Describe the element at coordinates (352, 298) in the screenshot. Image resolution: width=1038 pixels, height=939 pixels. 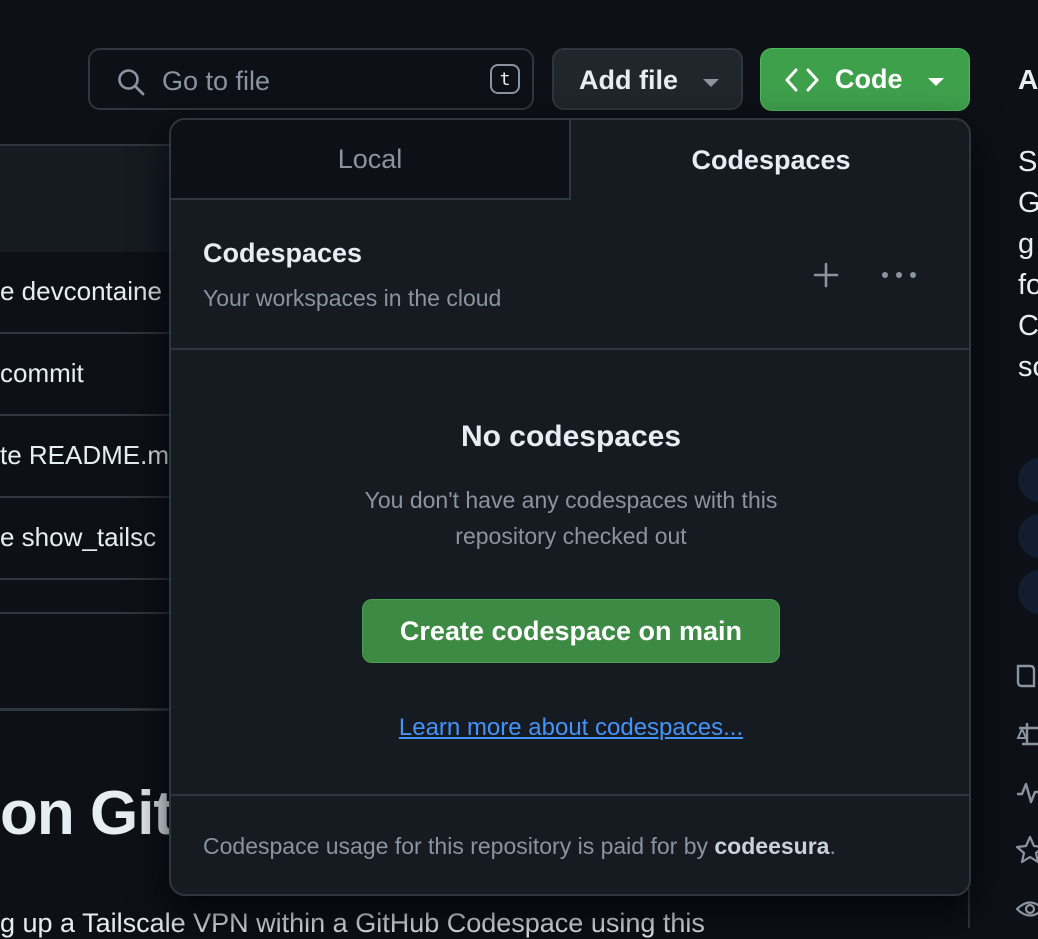
I see `section-subtitle: Your workspaces in the cloud` at that location.